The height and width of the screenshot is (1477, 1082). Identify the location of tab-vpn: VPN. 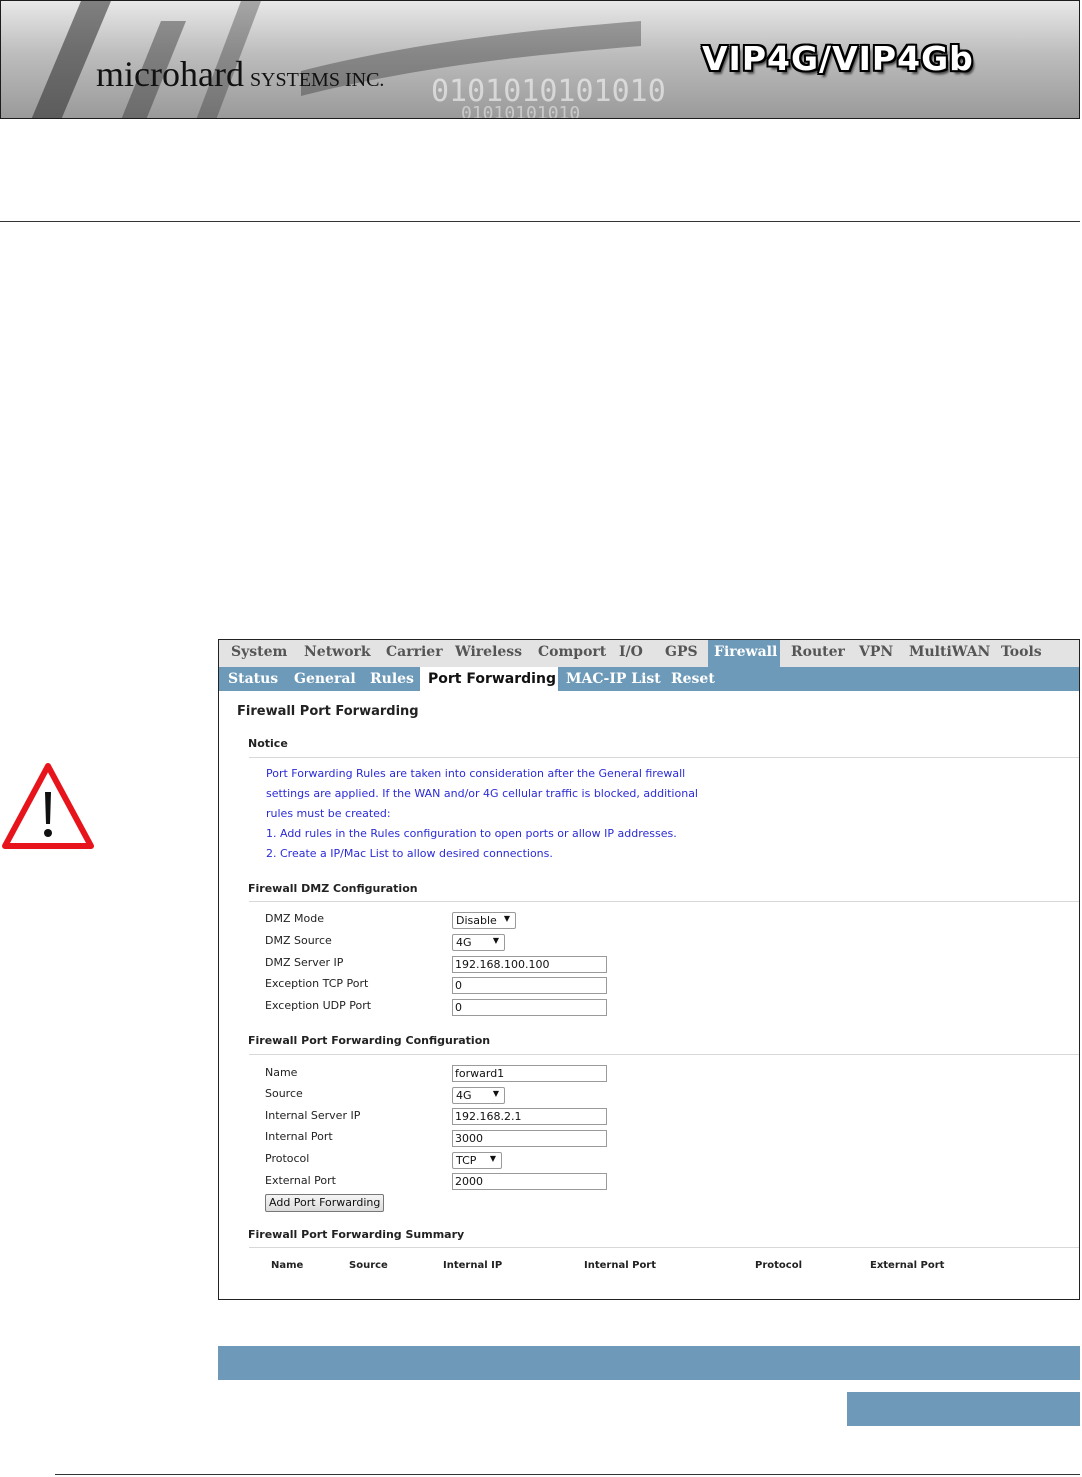
(876, 652).